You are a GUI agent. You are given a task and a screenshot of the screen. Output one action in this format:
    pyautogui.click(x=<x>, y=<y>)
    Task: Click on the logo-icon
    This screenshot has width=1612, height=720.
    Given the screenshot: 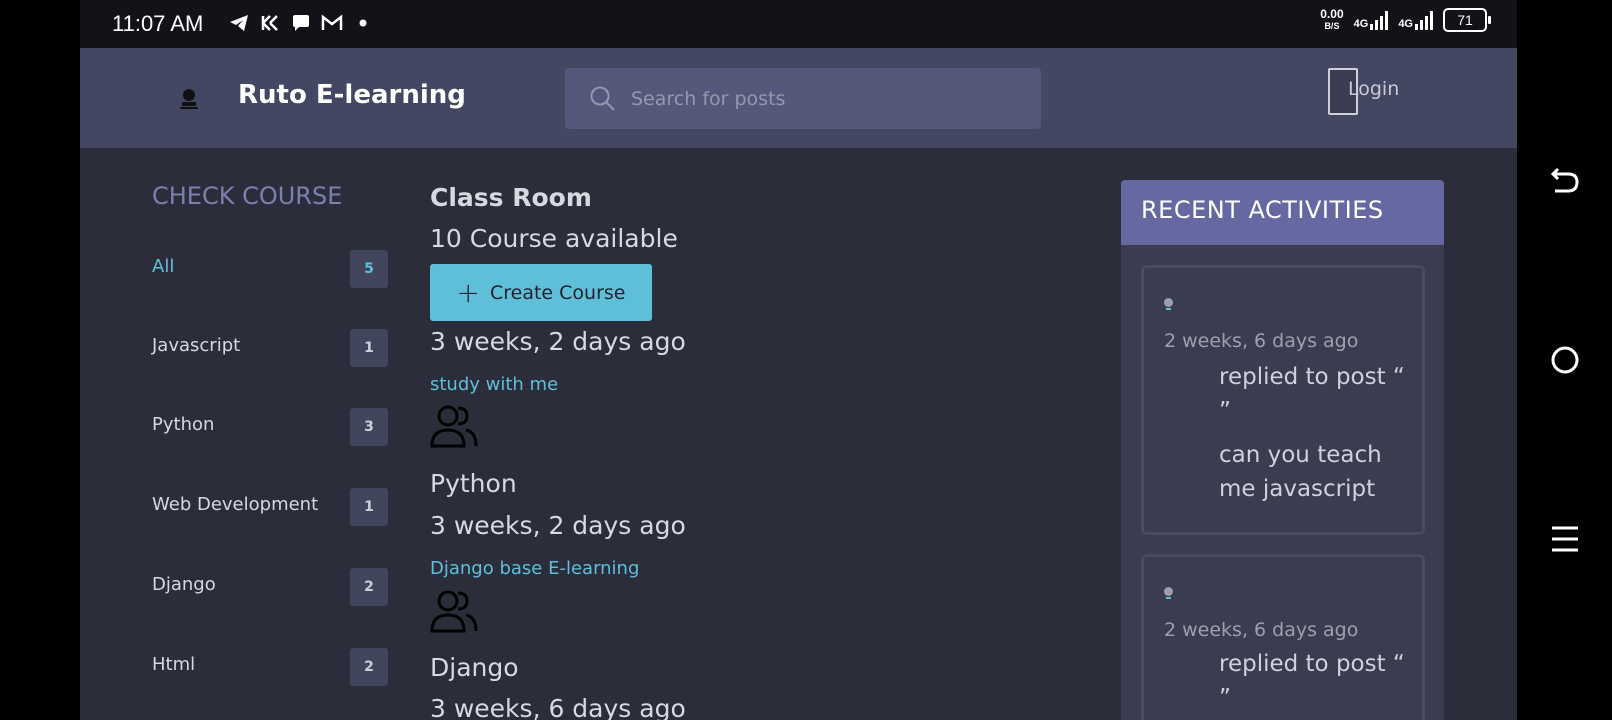 What is the action you would take?
    pyautogui.click(x=189, y=99)
    